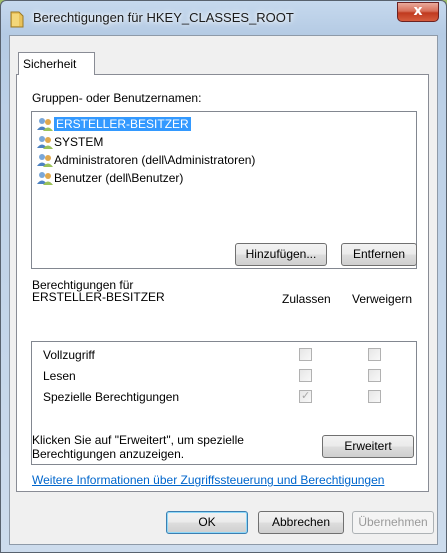  I want to click on tab-sicherheit: Sicherheit, so click(56, 63).